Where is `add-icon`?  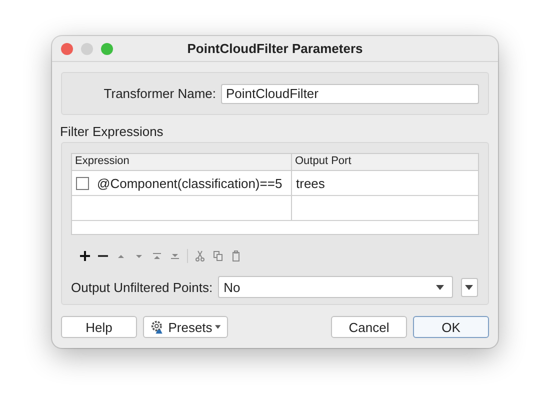
add-icon is located at coordinates (85, 256).